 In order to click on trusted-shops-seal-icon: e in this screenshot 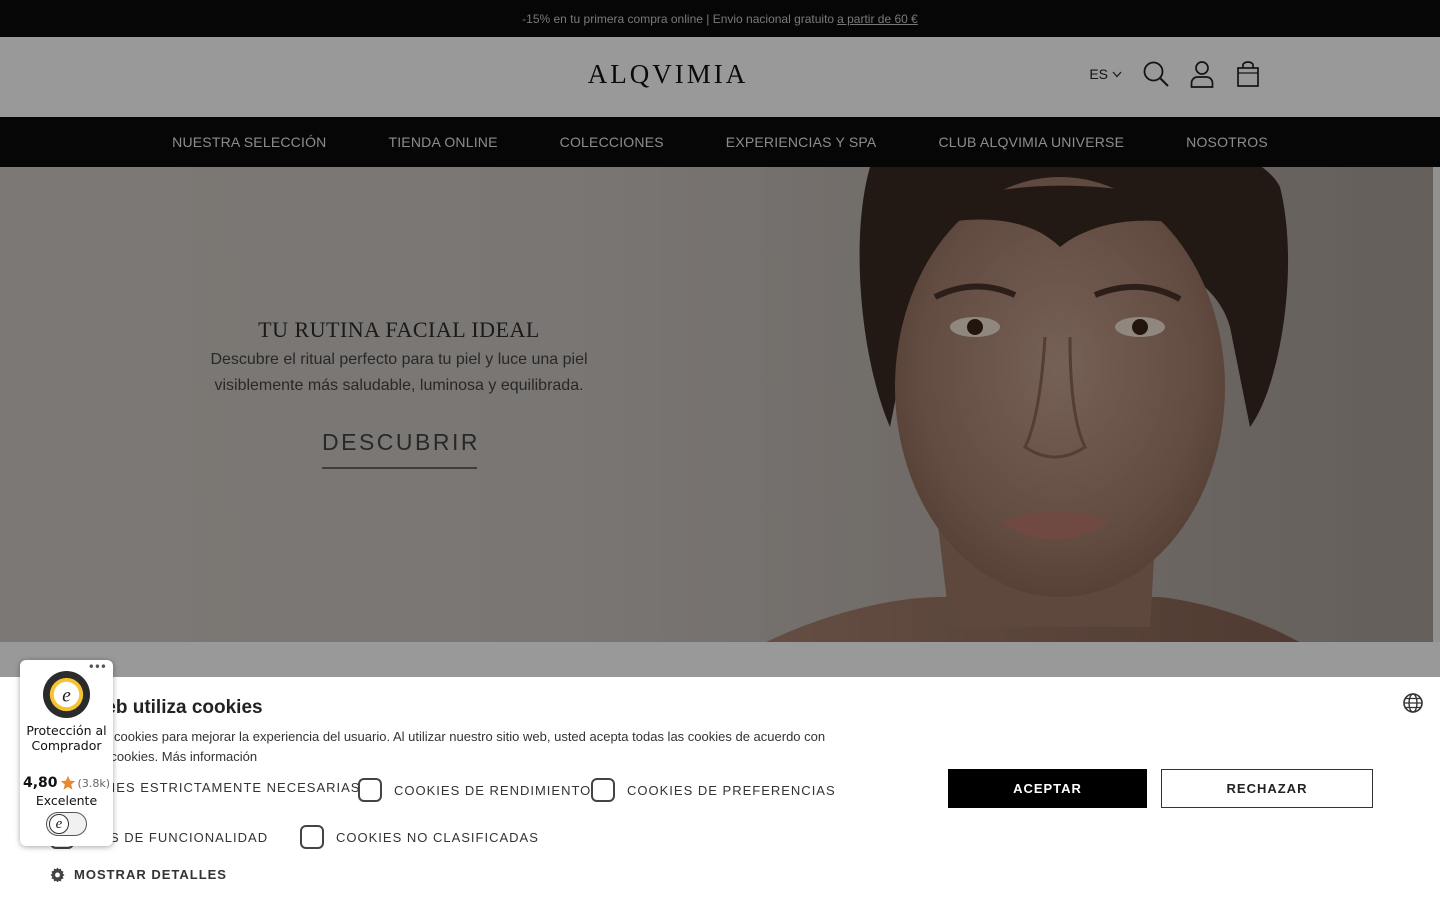, I will do `click(66, 694)`.